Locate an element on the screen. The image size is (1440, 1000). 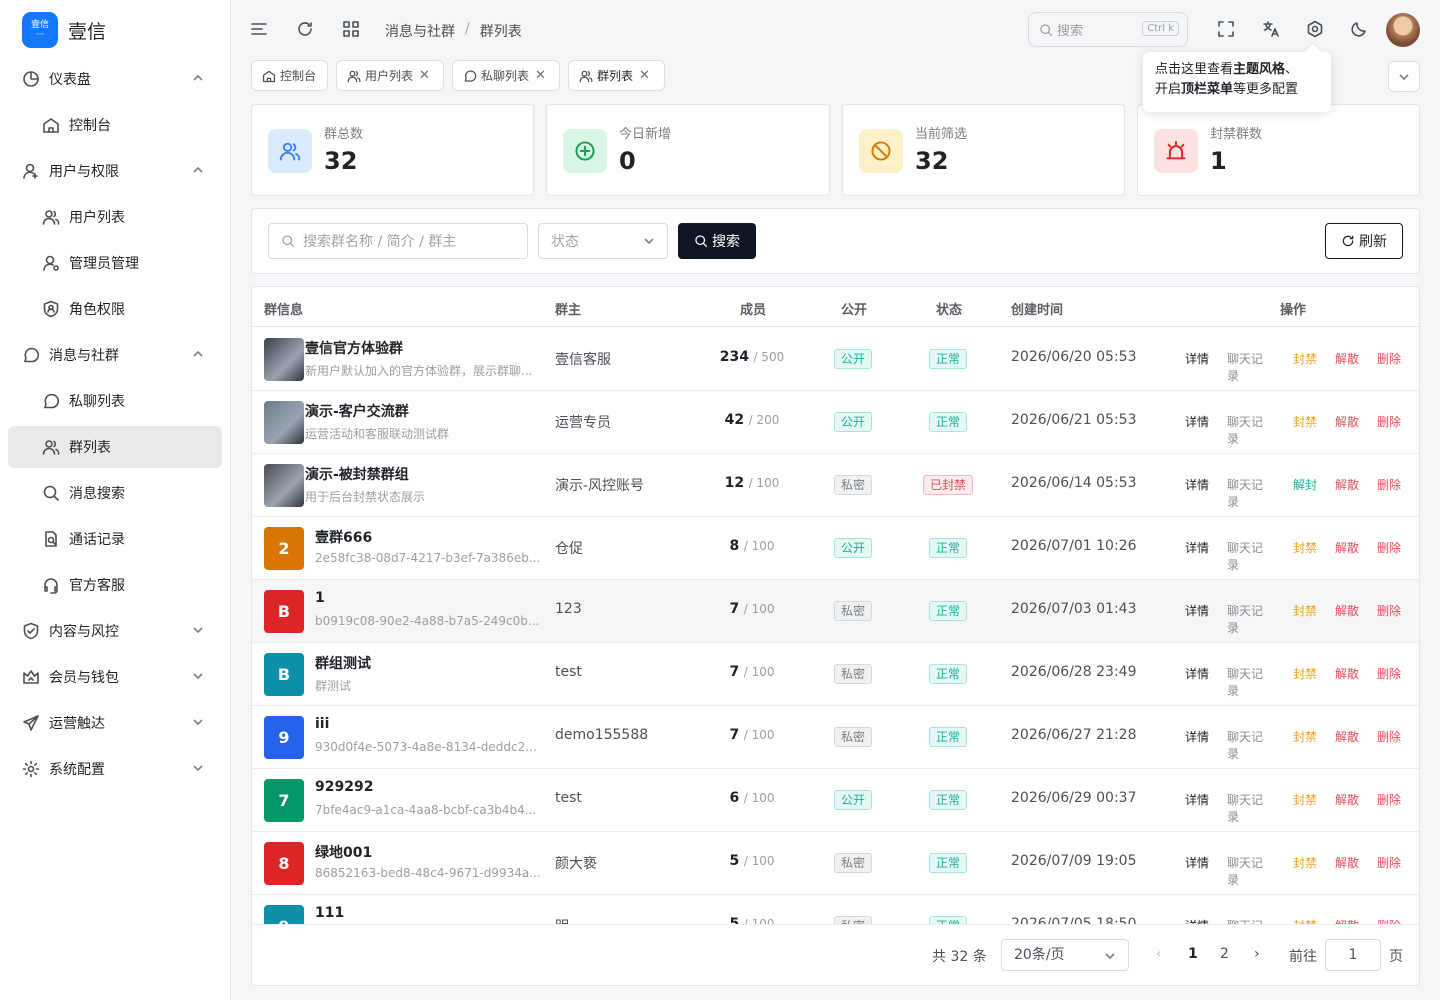
sidebar-item: 会员与钱包 is located at coordinates (115, 677).